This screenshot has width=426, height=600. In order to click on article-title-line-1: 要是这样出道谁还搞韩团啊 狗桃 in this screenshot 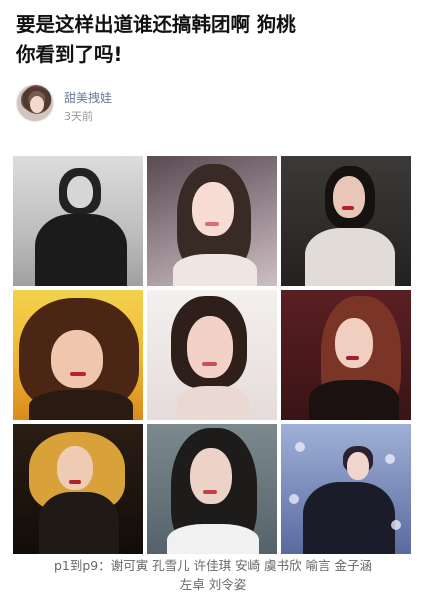, I will do `click(156, 24)`.